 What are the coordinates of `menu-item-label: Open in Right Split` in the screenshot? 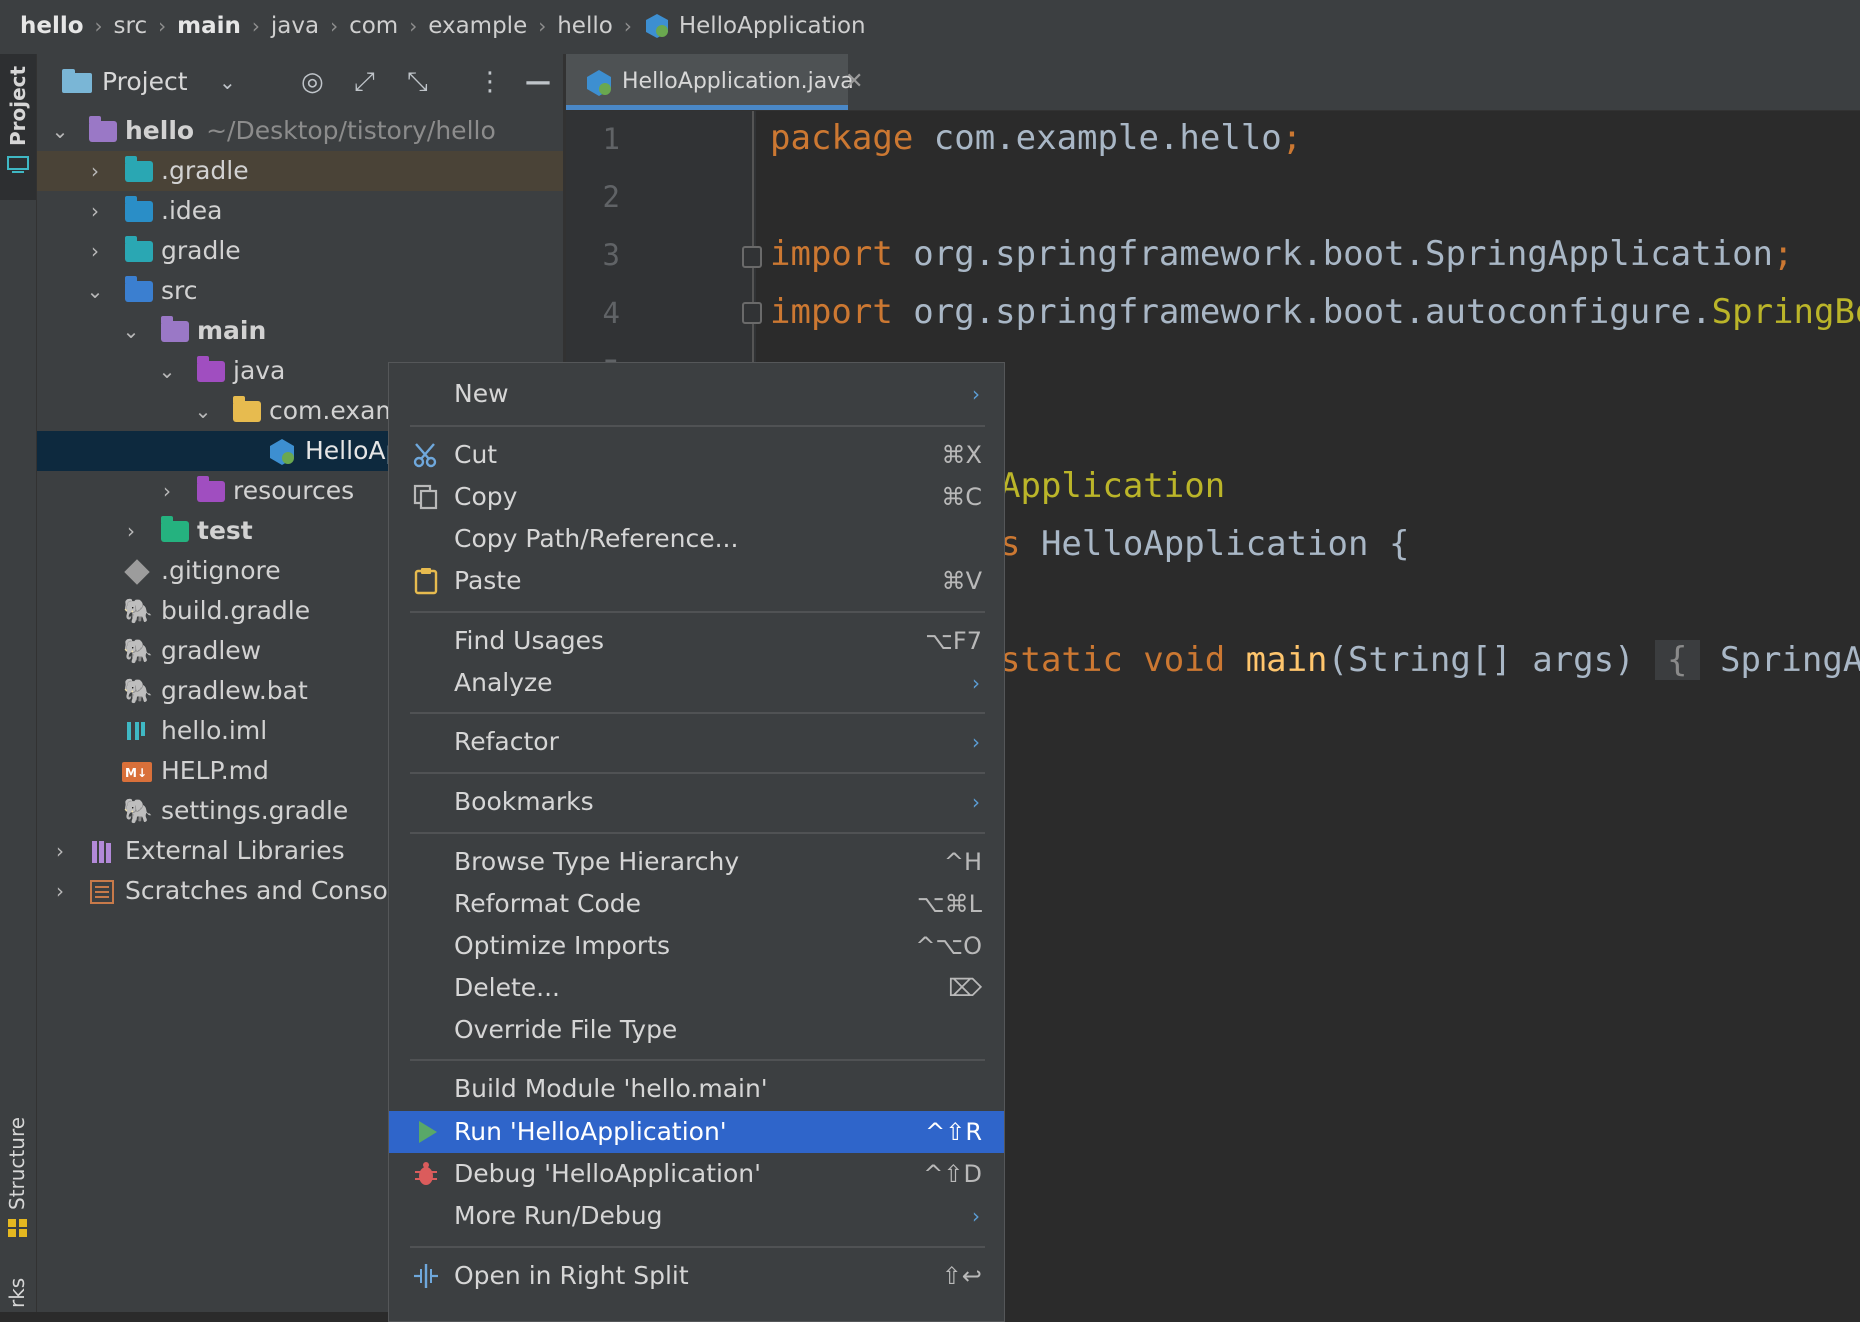 It's located at (571, 1275).